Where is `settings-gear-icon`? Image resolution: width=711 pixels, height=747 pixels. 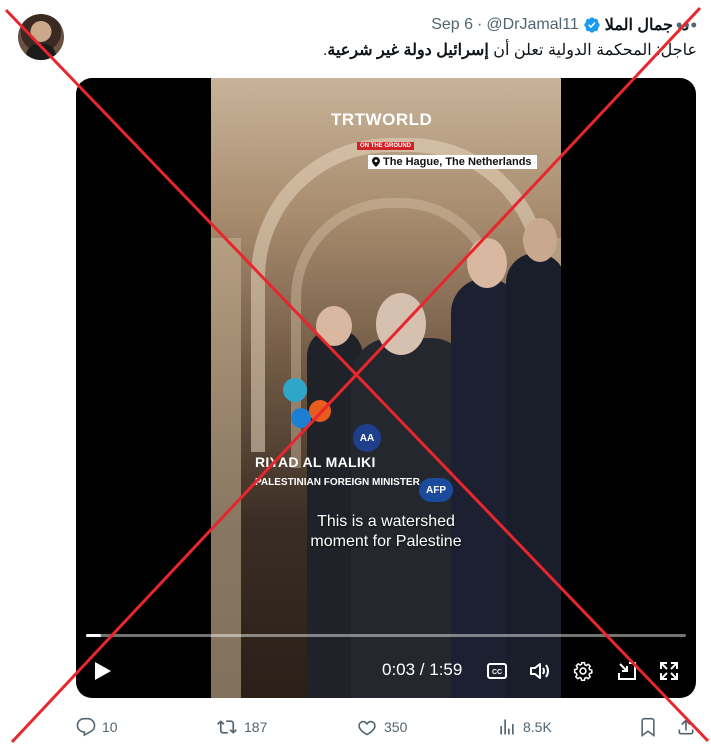 settings-gear-icon is located at coordinates (583, 671).